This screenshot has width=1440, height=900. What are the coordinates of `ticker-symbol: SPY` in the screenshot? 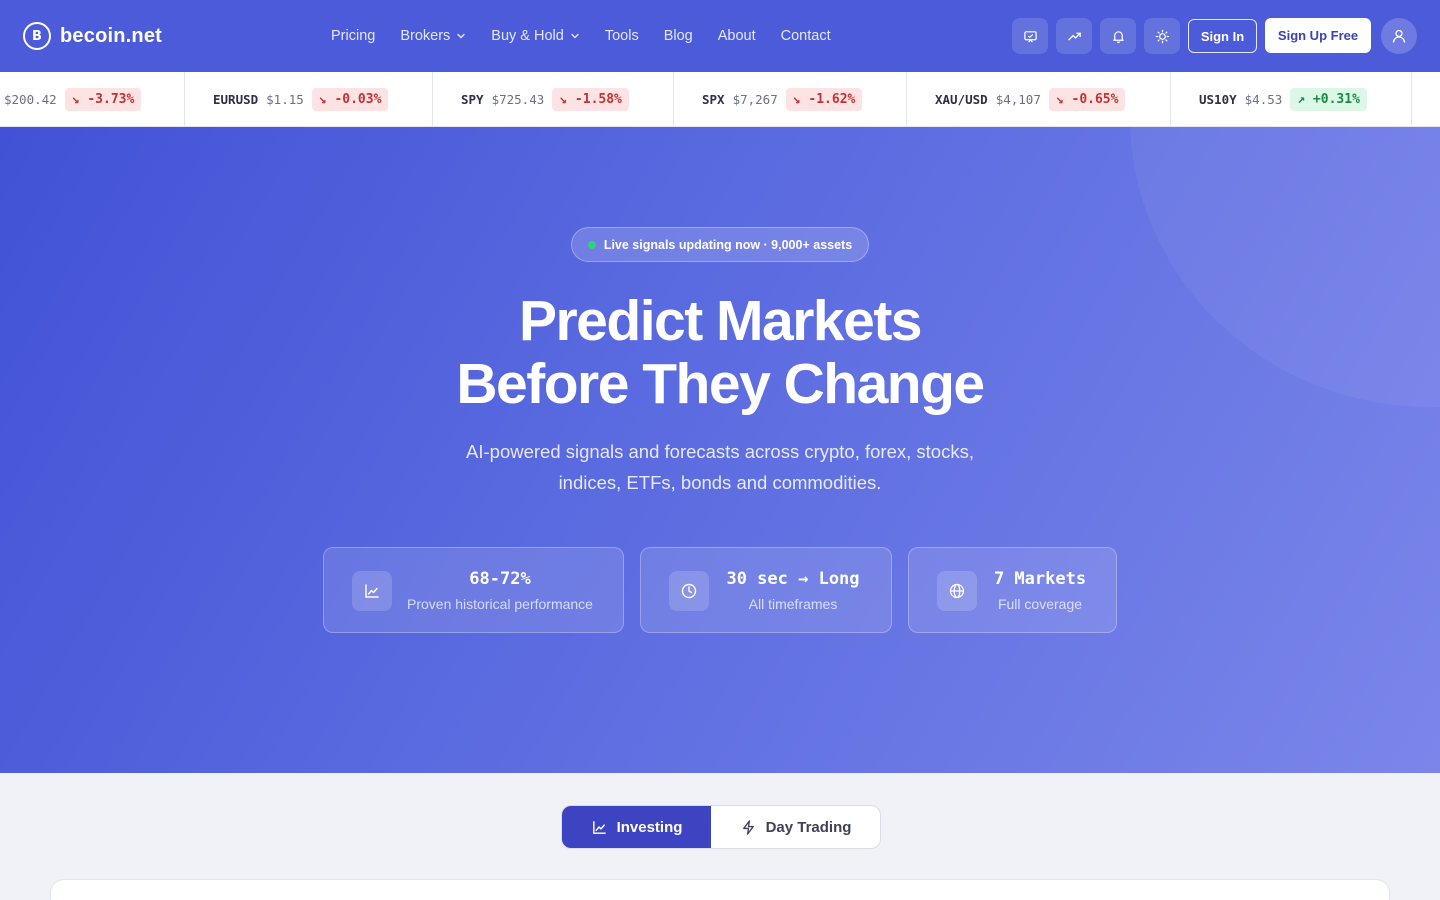 It's located at (472, 99).